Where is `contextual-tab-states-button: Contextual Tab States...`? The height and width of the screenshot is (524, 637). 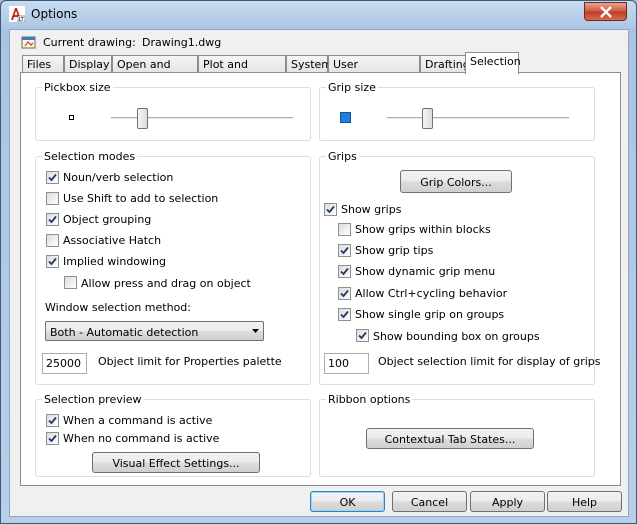 contextual-tab-states-button: Contextual Tab States... is located at coordinates (450, 438).